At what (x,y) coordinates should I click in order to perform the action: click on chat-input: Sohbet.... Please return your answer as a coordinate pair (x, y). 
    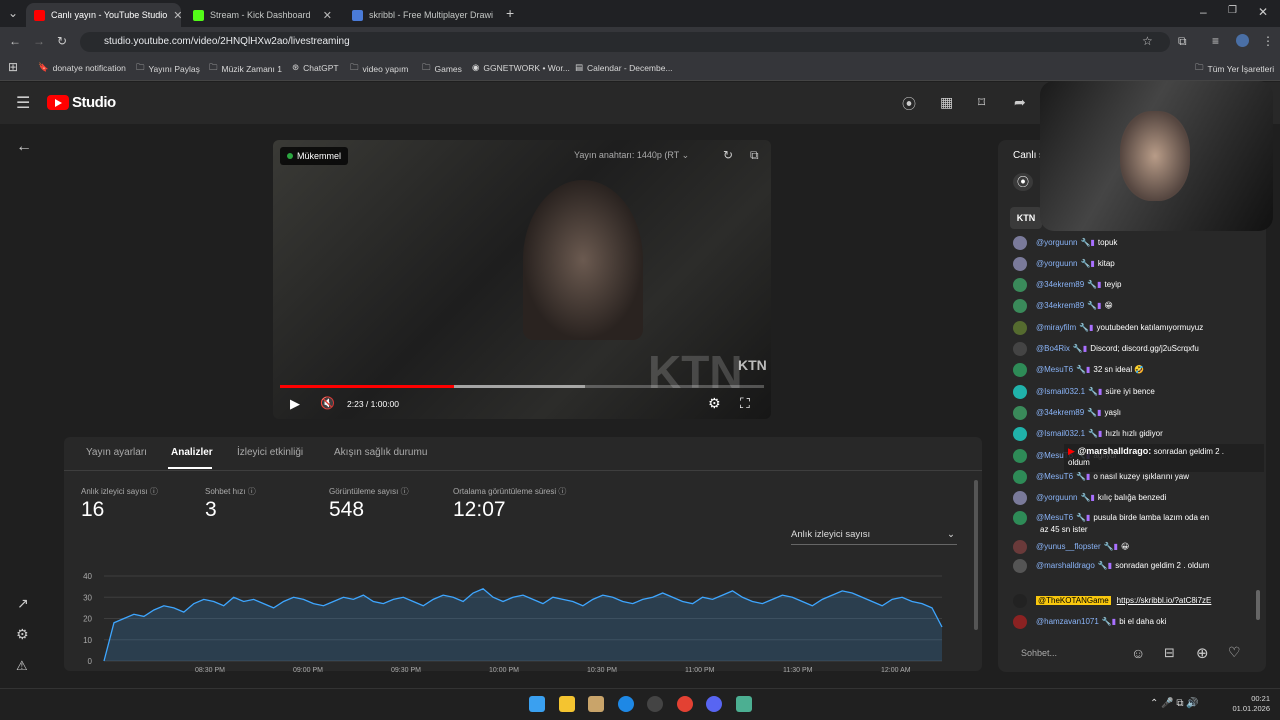
    Looking at the image, I should click on (1065, 653).